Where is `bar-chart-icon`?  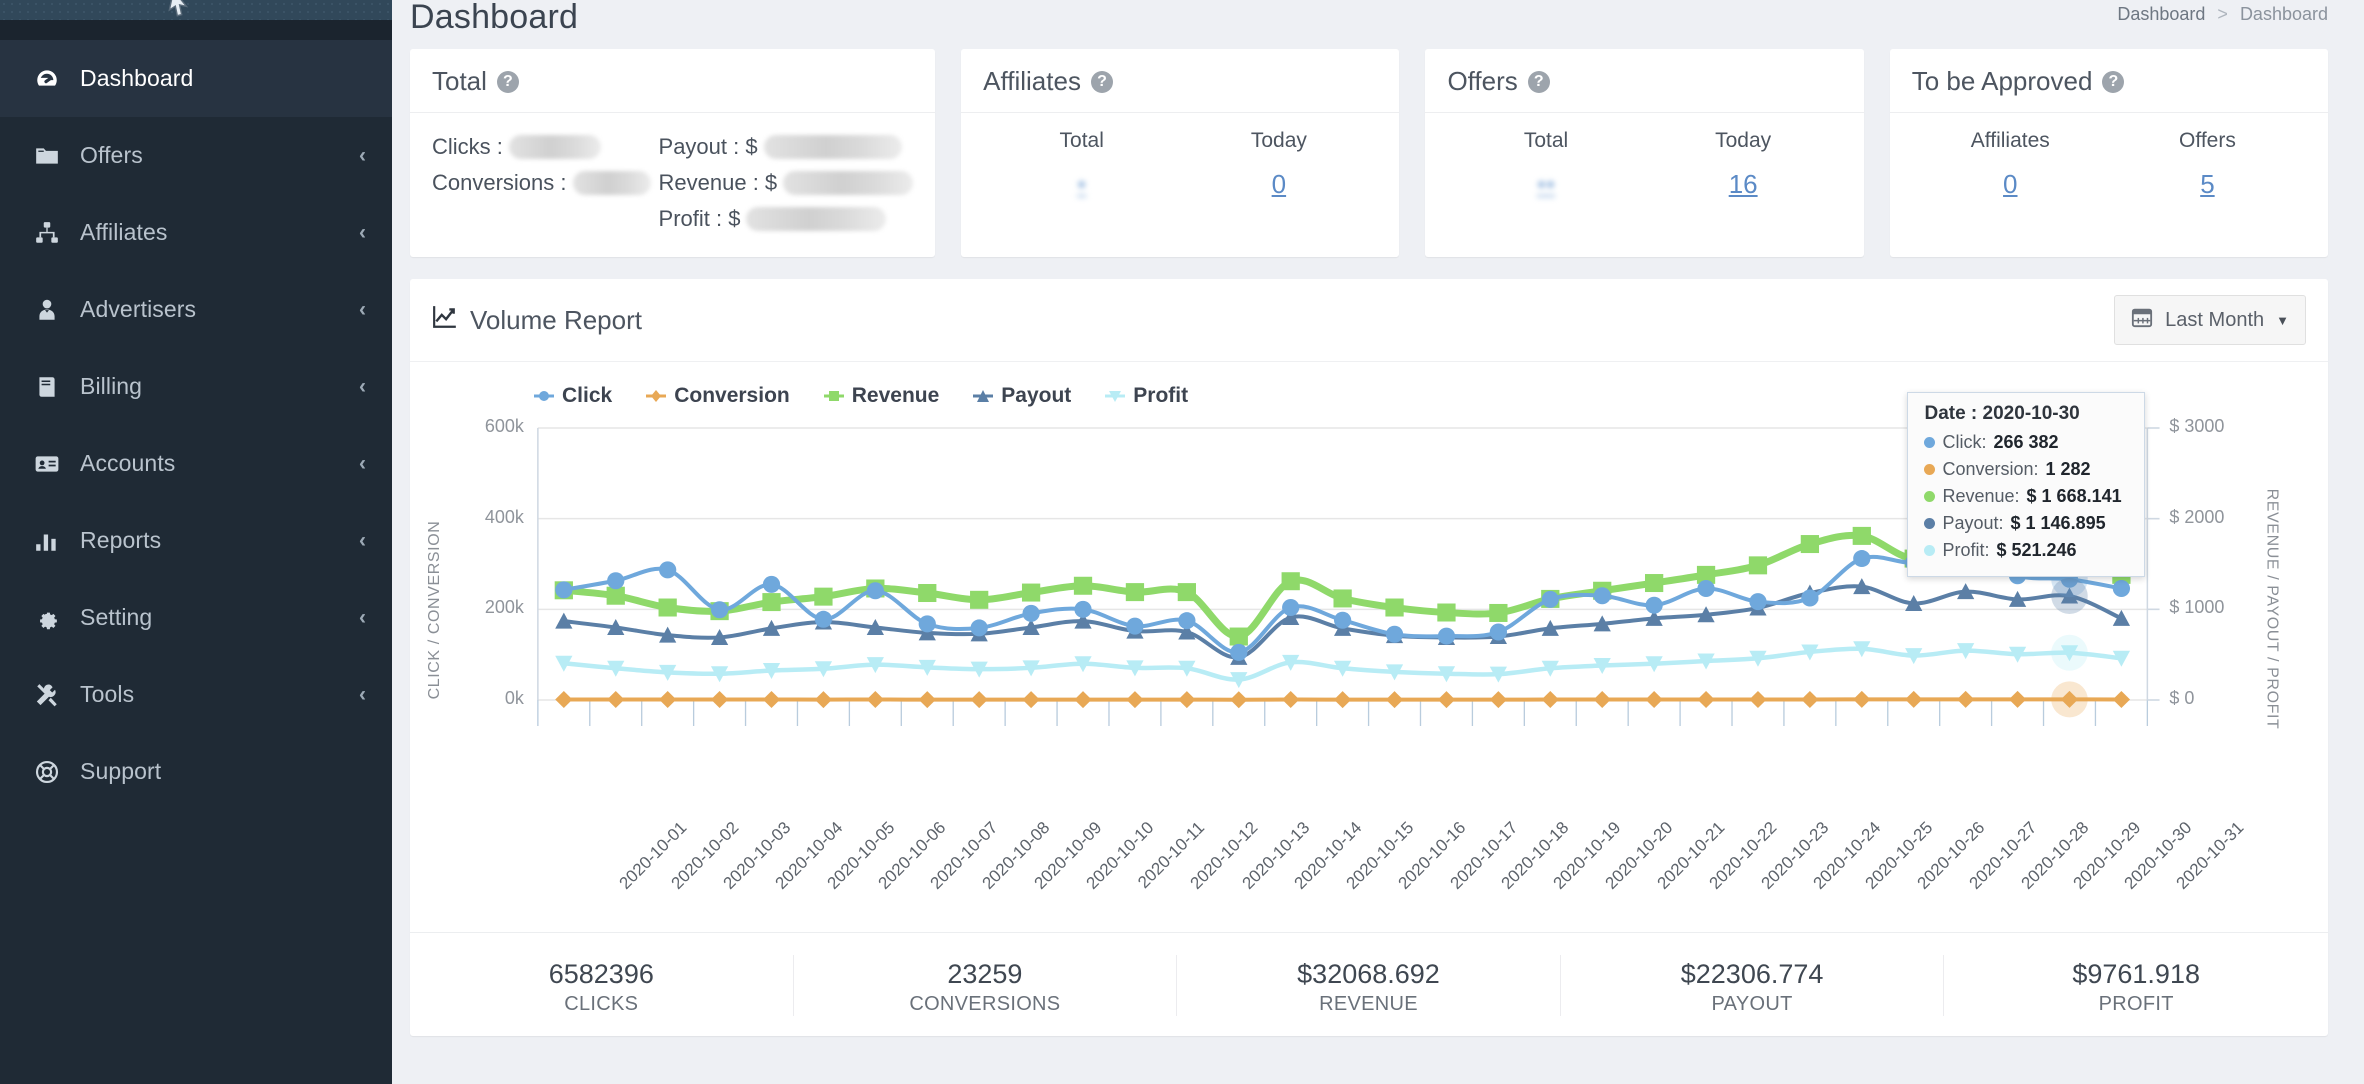 bar-chart-icon is located at coordinates (47, 541).